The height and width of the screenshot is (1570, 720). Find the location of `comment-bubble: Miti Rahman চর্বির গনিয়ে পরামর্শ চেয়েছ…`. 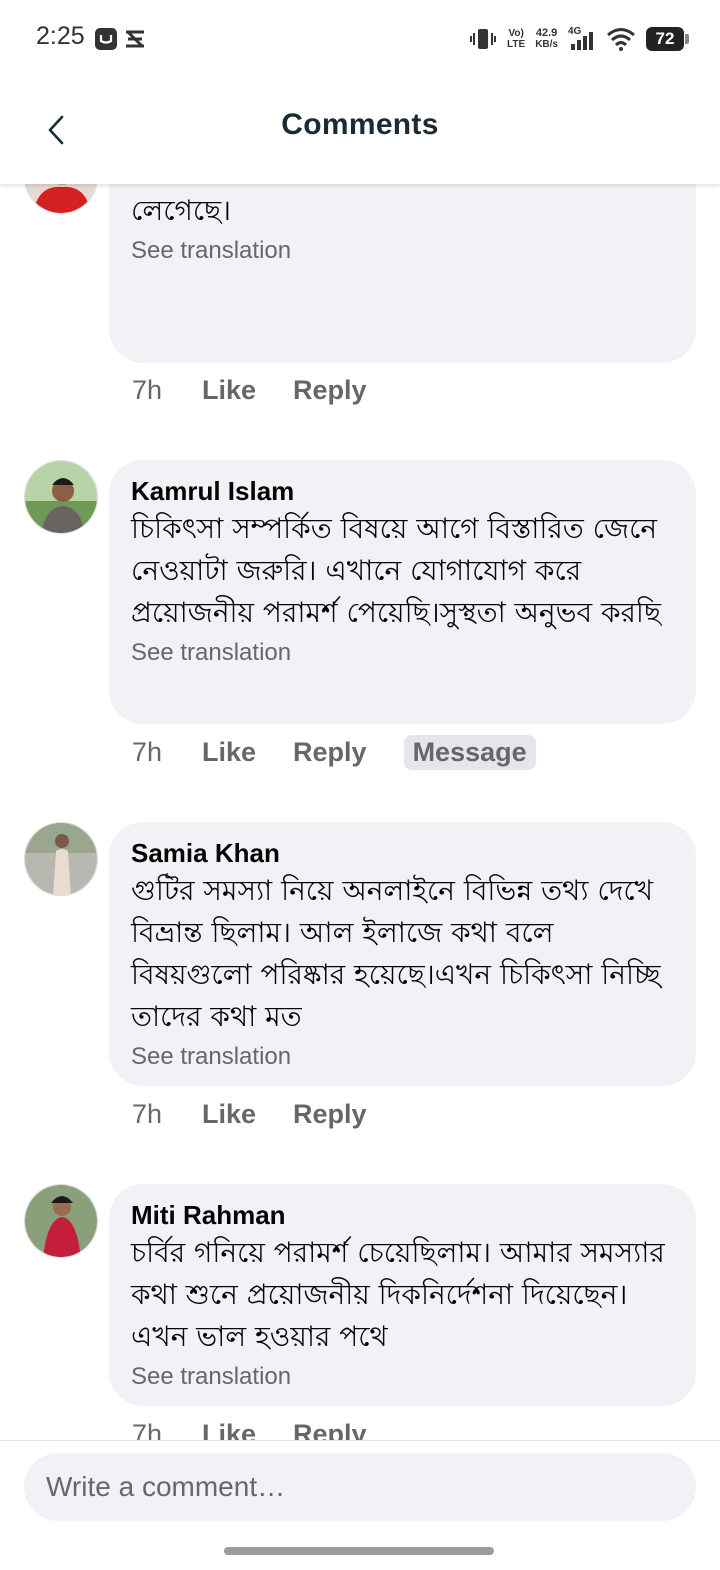

comment-bubble: Miti Rahman চর্বির গনিয়ে পরামর্শ চেয়েছ… is located at coordinates (402, 1295).